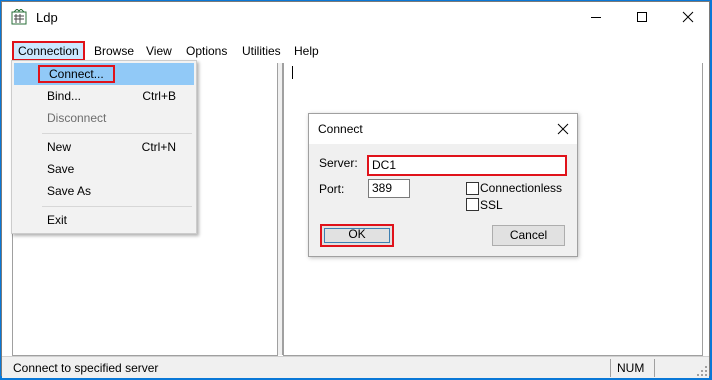 The width and height of the screenshot is (712, 380). What do you see at coordinates (77, 118) in the screenshot?
I see `menu-item-label: Disconnect` at bounding box center [77, 118].